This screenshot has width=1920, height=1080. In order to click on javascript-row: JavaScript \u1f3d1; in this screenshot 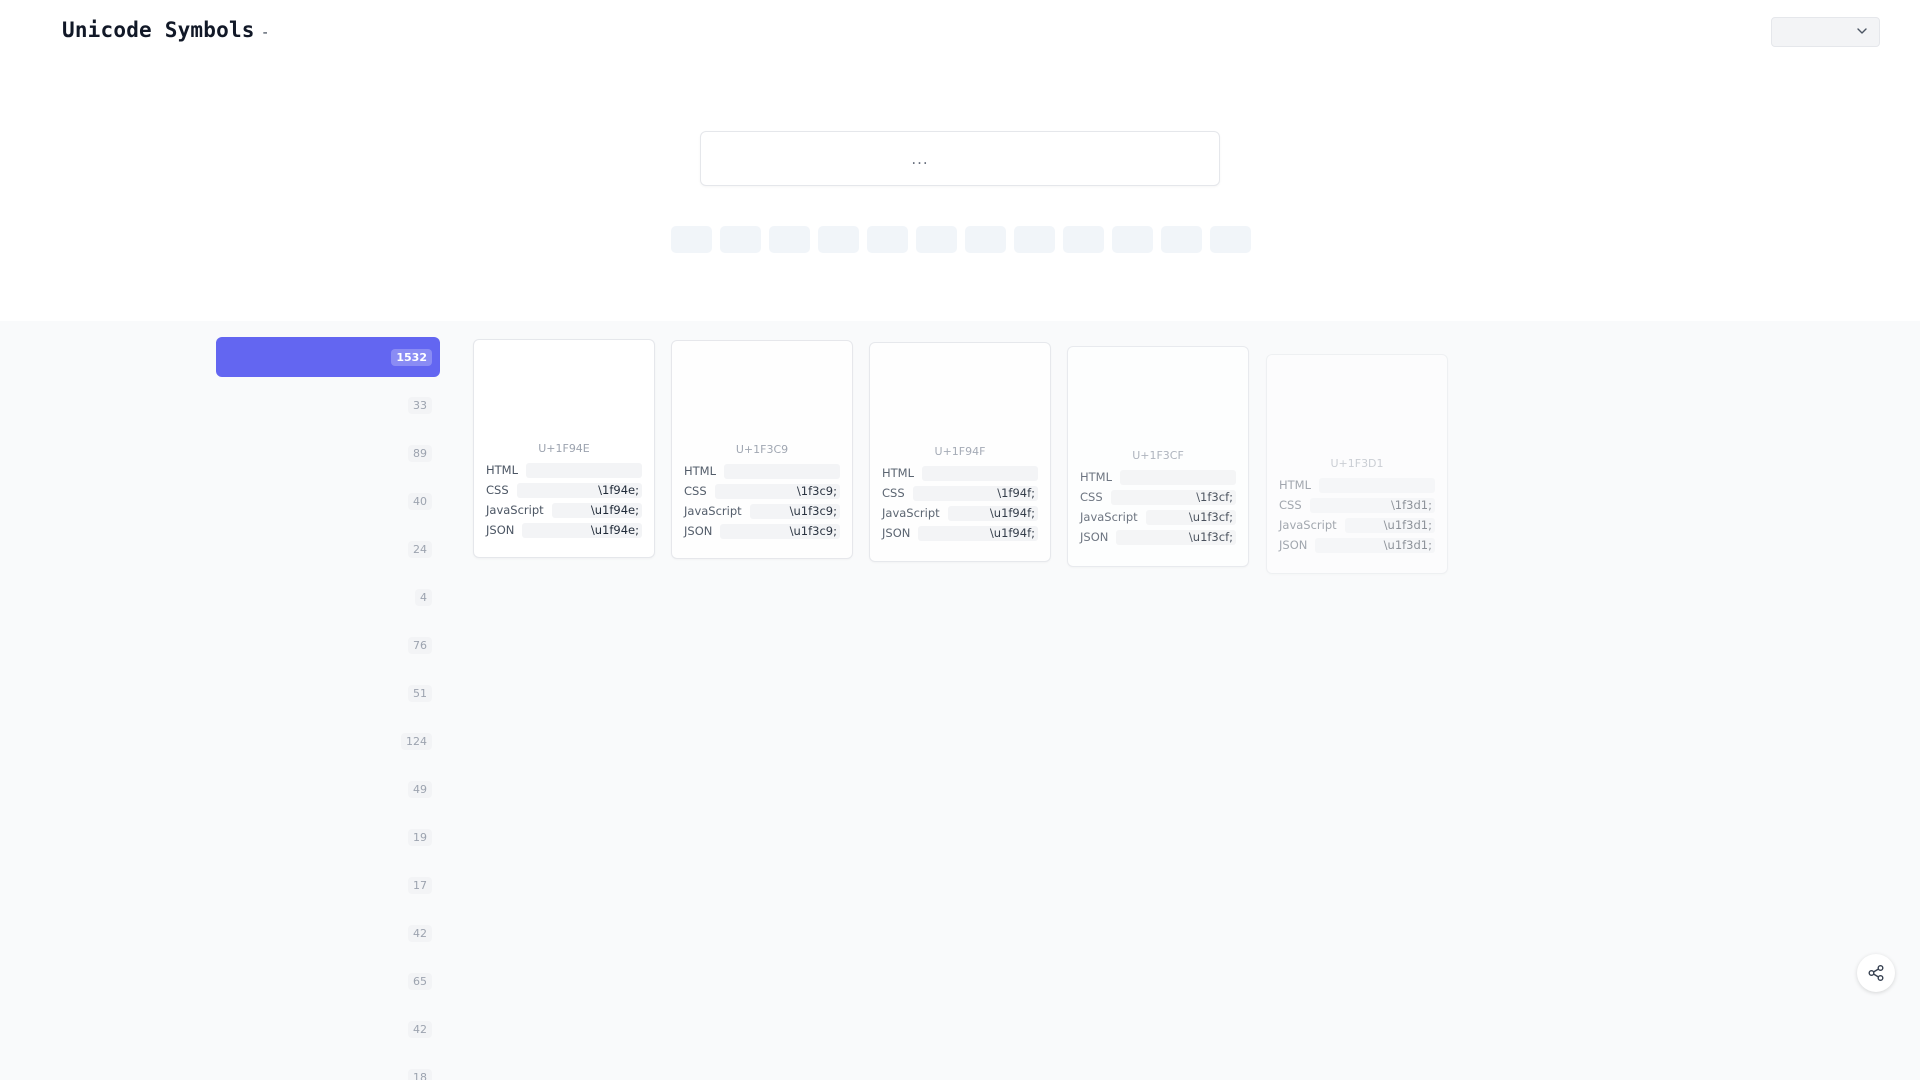, I will do `click(1357, 525)`.